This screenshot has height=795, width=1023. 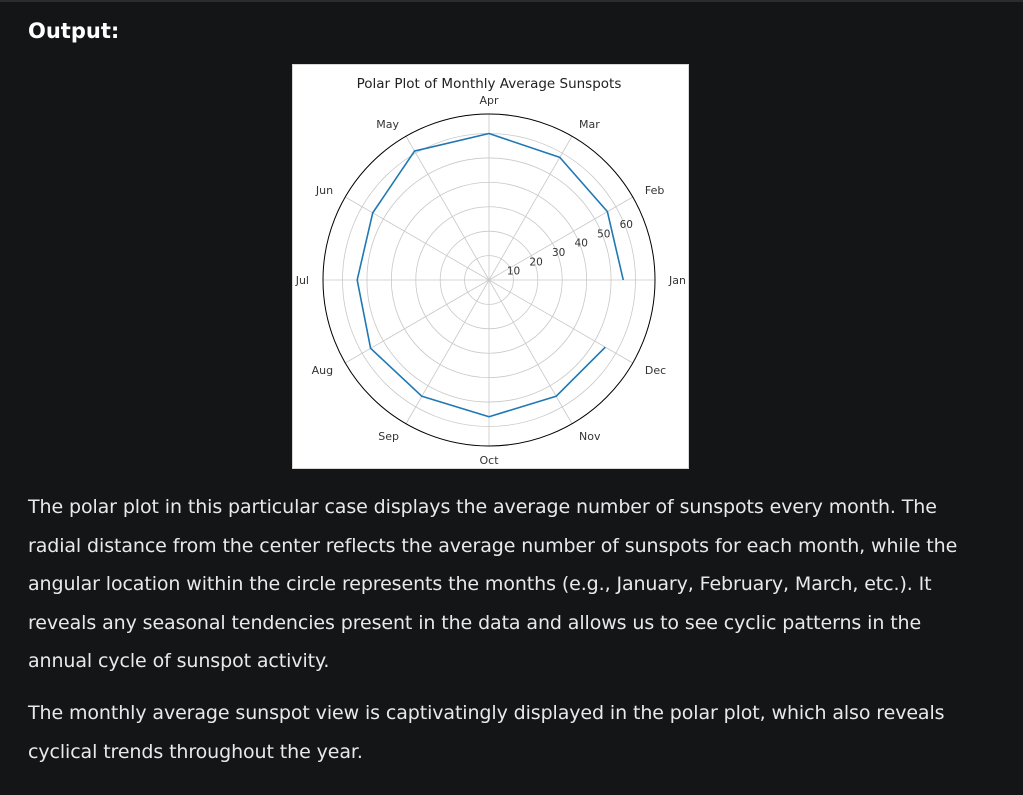 I want to click on radial-tick-label-20: 20, so click(x=535, y=262).